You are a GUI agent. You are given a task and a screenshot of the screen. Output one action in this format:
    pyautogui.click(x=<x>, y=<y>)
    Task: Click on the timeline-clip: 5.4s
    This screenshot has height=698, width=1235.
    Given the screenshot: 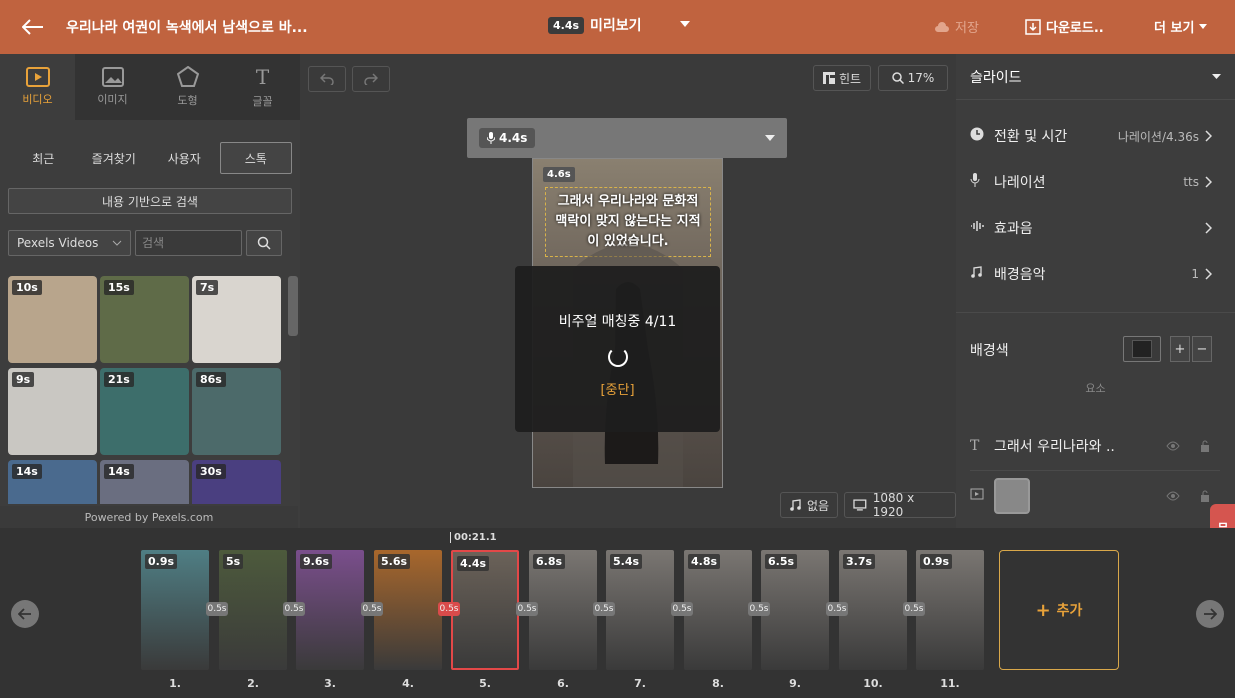 What is the action you would take?
    pyautogui.click(x=640, y=610)
    